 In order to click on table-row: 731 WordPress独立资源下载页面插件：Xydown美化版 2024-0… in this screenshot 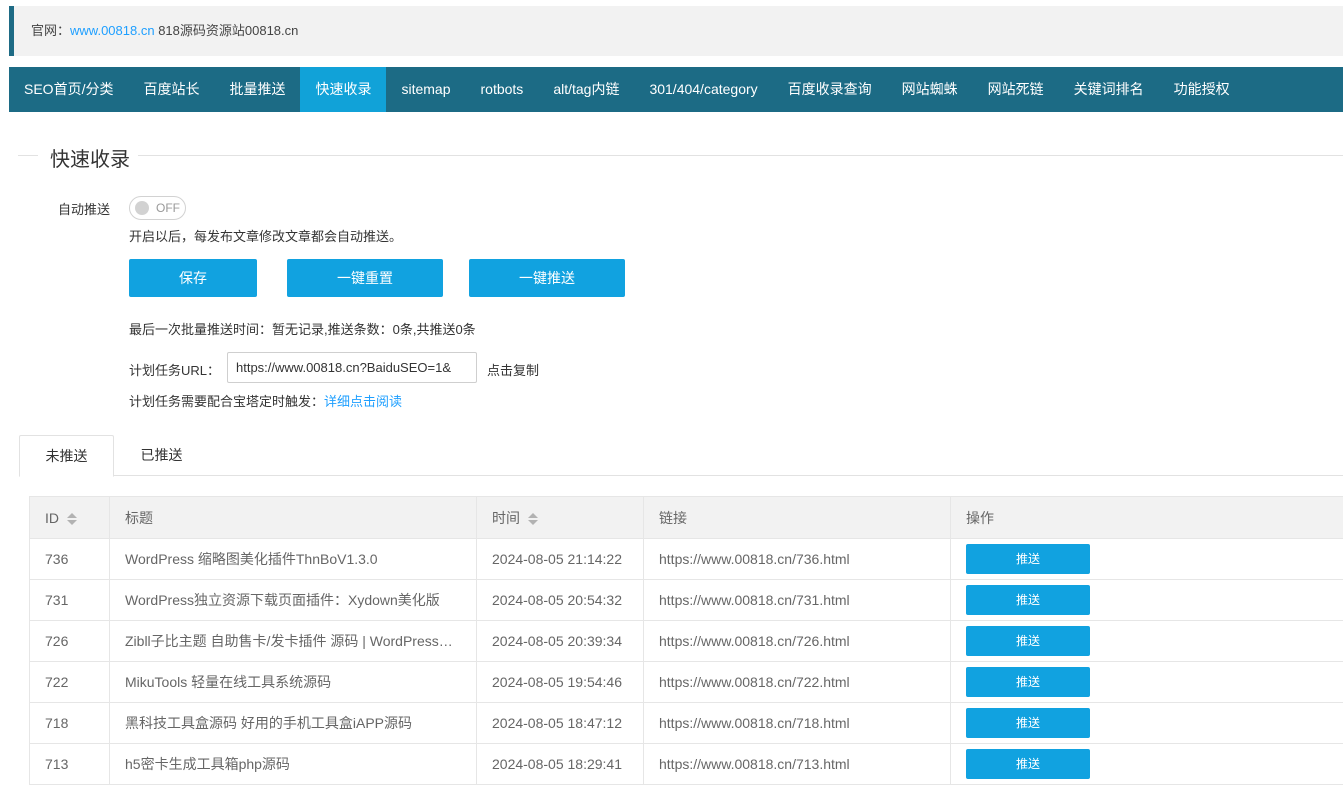, I will do `click(686, 600)`.